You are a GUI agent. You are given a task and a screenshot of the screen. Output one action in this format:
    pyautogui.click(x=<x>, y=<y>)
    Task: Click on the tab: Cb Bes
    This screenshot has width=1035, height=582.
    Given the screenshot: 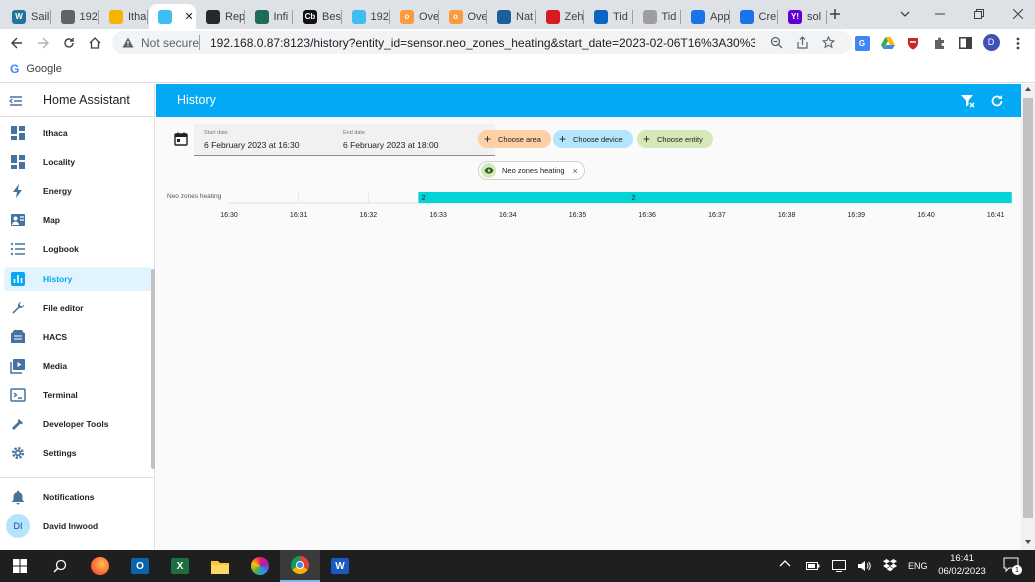 What is the action you would take?
    pyautogui.click(x=318, y=16)
    